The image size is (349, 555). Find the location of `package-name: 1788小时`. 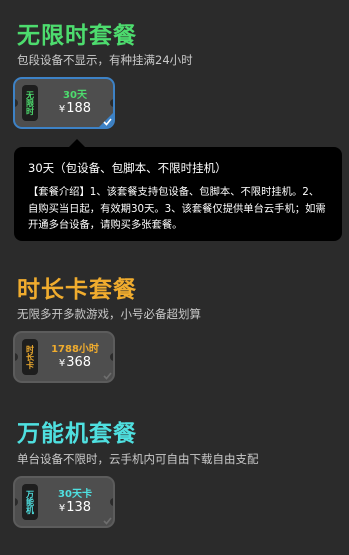

package-name: 1788小时 is located at coordinates (75, 349).